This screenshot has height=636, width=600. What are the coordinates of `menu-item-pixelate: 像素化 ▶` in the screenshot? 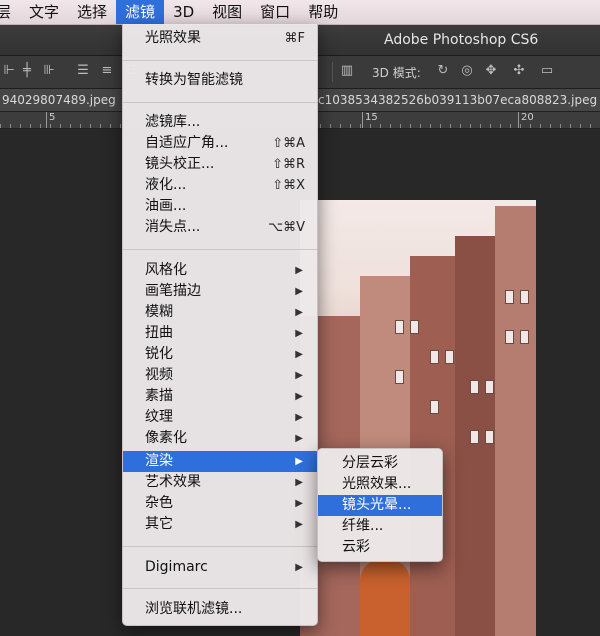 It's located at (220, 438).